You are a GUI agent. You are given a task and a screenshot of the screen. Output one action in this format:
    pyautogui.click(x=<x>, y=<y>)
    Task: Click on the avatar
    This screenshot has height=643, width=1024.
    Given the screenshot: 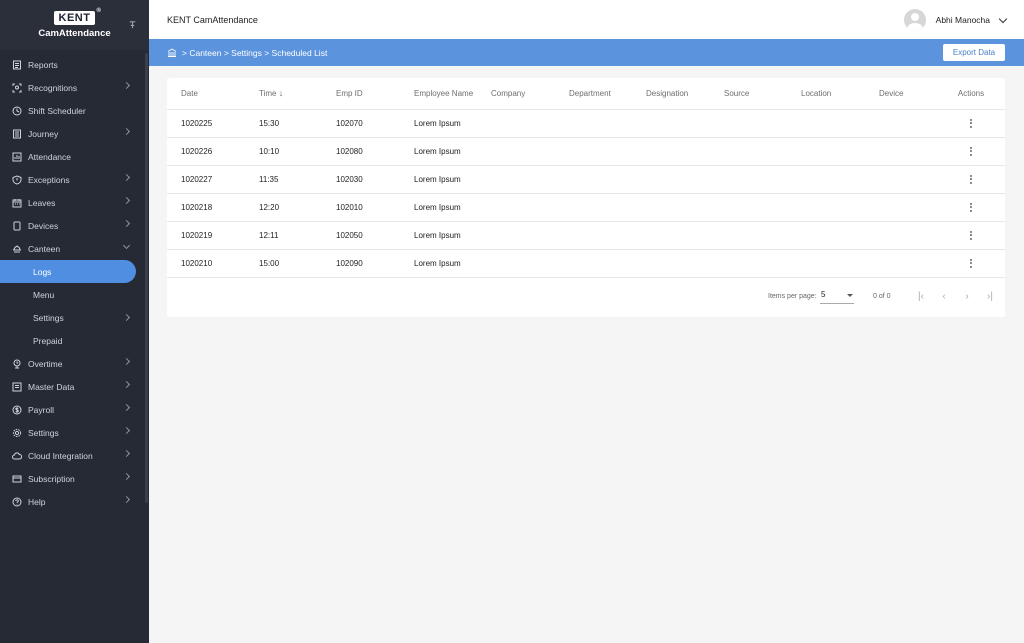 What is the action you would take?
    pyautogui.click(x=914, y=20)
    